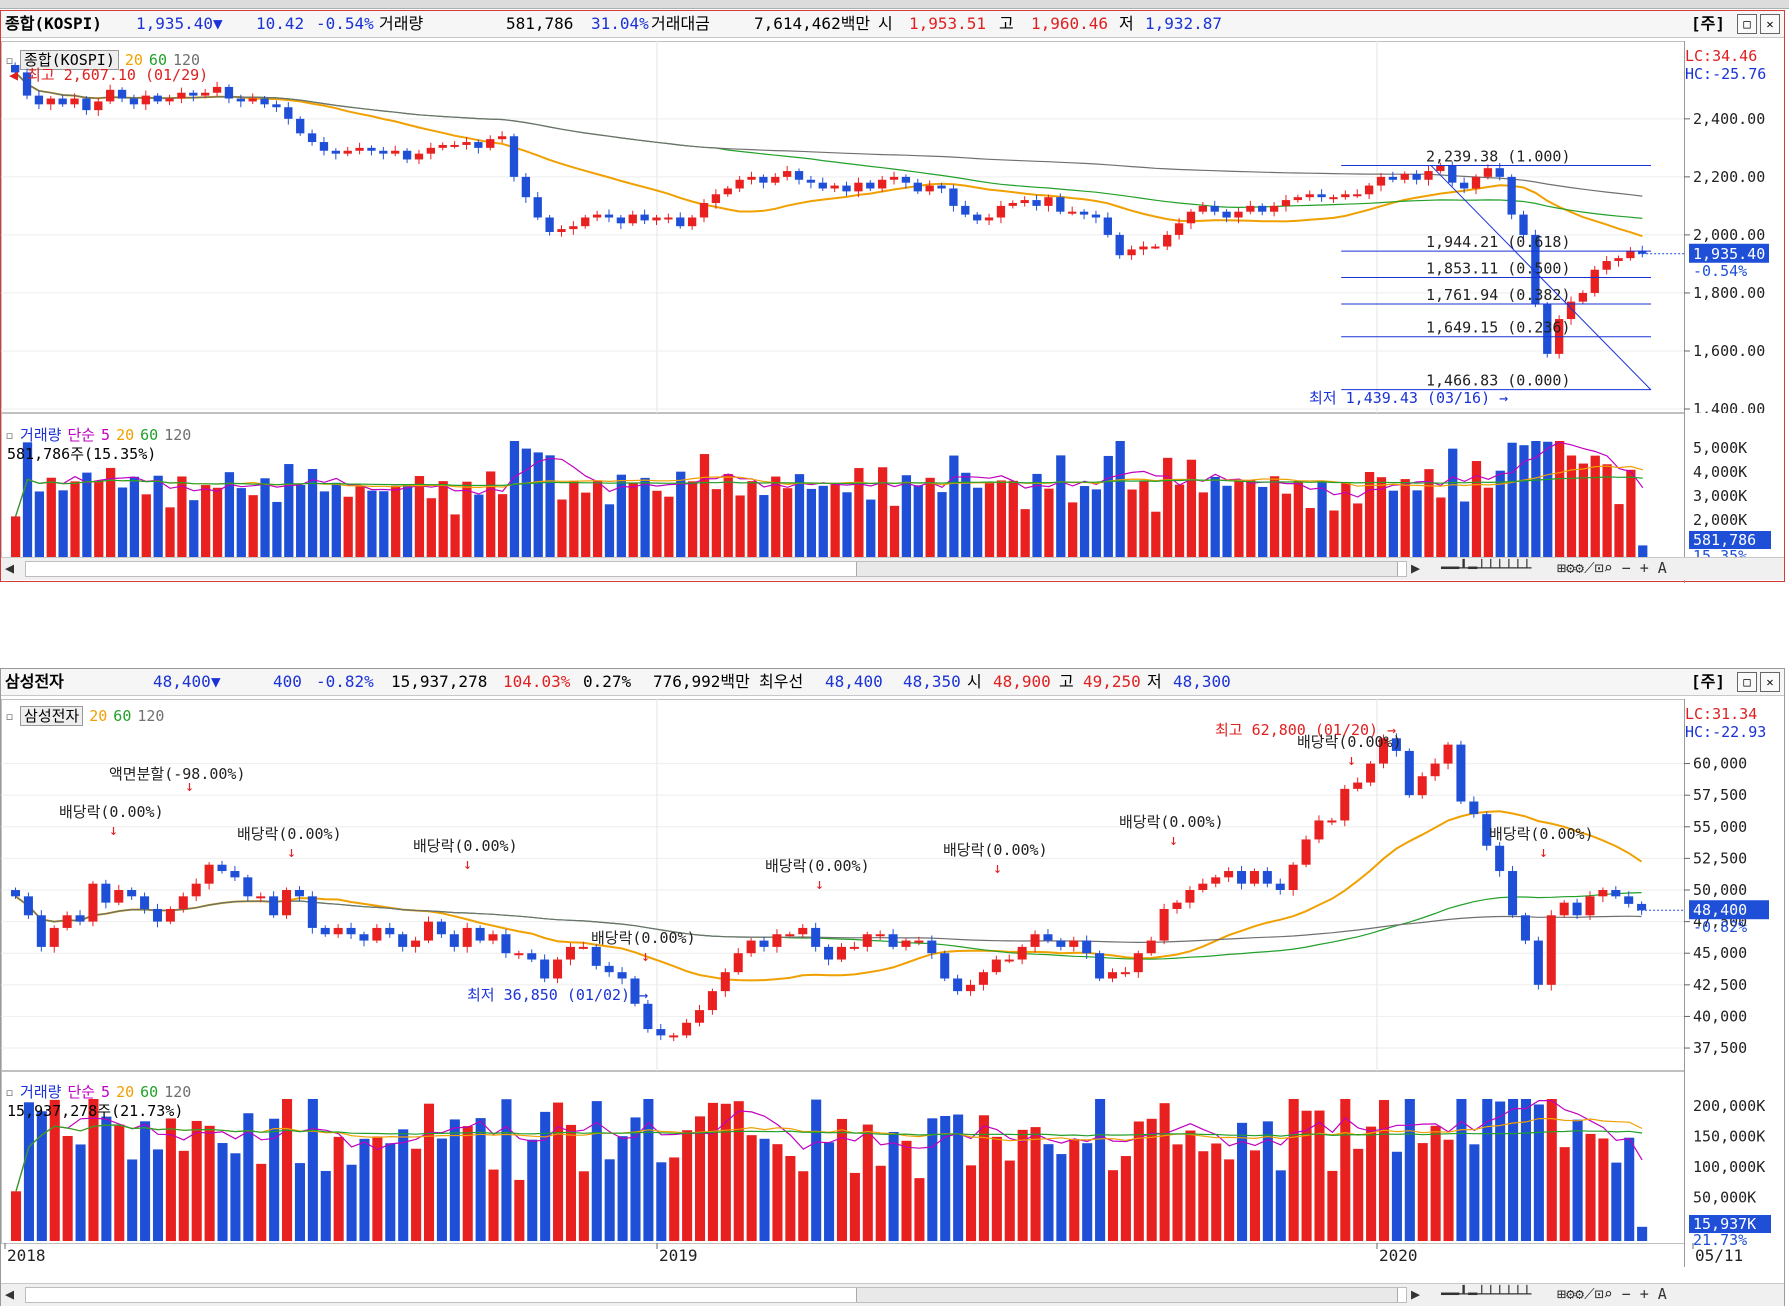  I want to click on kospi-scrollbar: ◀ ▶ ━━┸━┴┴┴┴┴┴ ⊞⚙⚙⟋⊡⌕ − + A, so click(892, 568).